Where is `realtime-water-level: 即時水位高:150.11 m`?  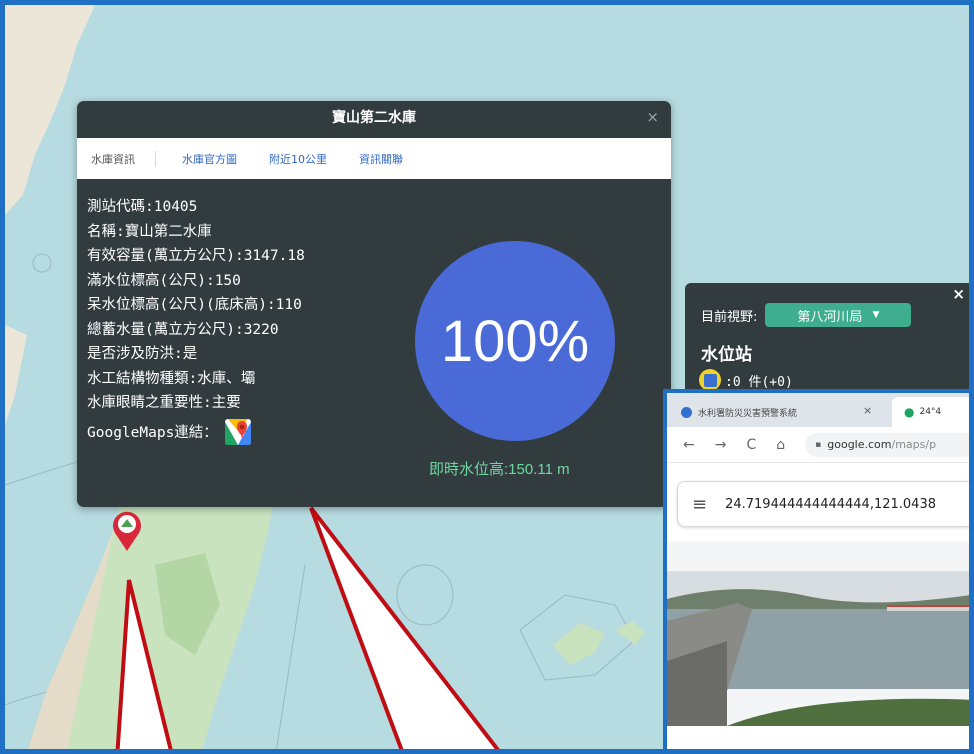
realtime-water-level: 即時水位高:150.11 m is located at coordinates (499, 469).